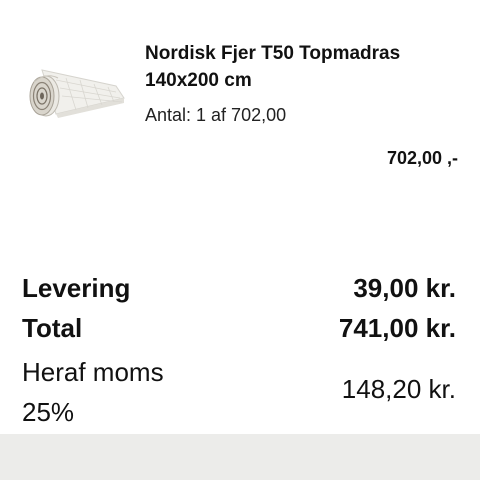 The image size is (480, 480). I want to click on vat-label: Heraf moms 25%, so click(93, 392).